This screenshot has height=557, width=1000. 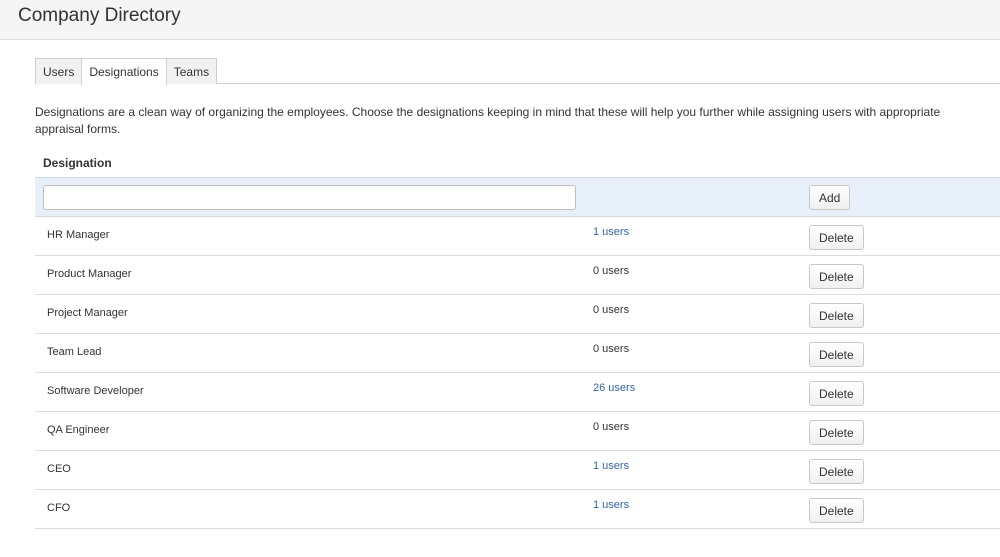 I want to click on table-row: HR Manager 1 users Delete, so click(x=517, y=236).